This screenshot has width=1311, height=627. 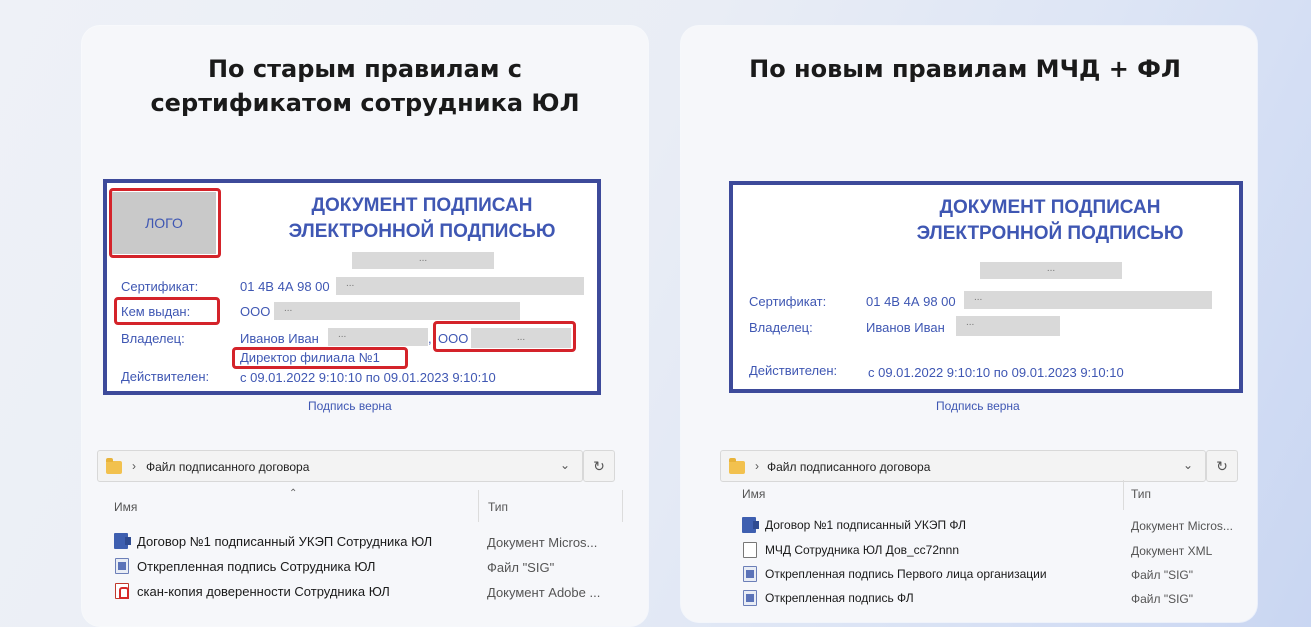 What do you see at coordinates (422, 231) in the screenshot?
I see `old-stamp-title-line2: ЭЛЕКТРОННОЙ ПОДПИСЬЮ` at bounding box center [422, 231].